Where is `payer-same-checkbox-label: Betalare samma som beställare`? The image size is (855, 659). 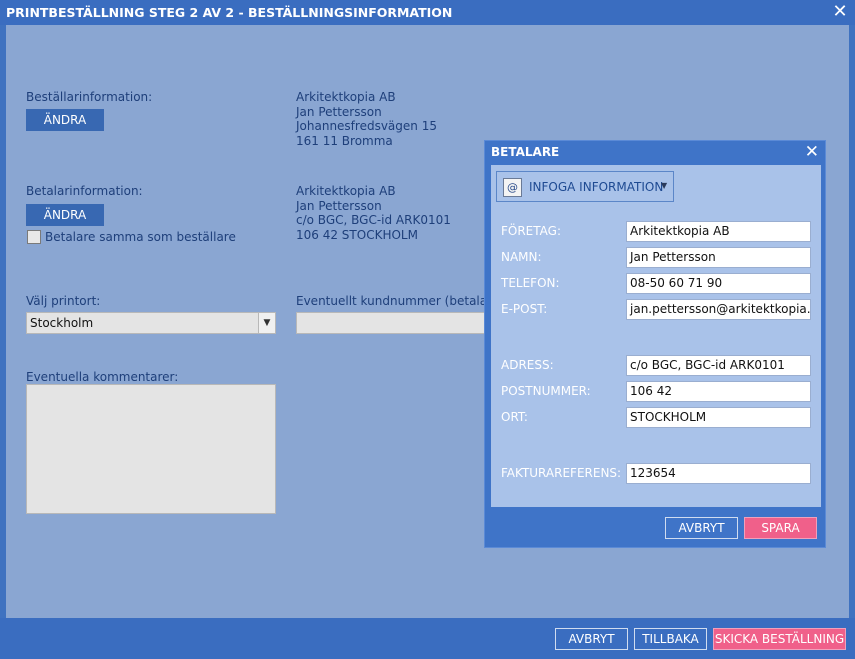 payer-same-checkbox-label: Betalare samma som beställare is located at coordinates (140, 237).